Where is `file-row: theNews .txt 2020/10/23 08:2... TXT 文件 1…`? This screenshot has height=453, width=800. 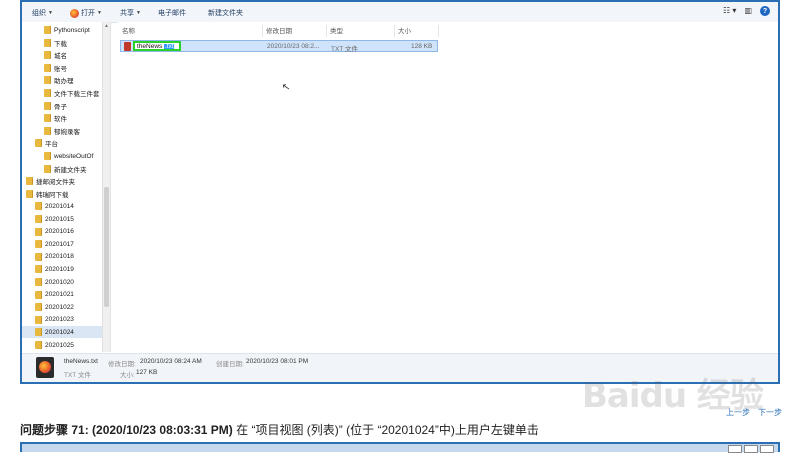
file-row: theNews .txt 2020/10/23 08:2... TXT 文件 1… is located at coordinates (279, 46).